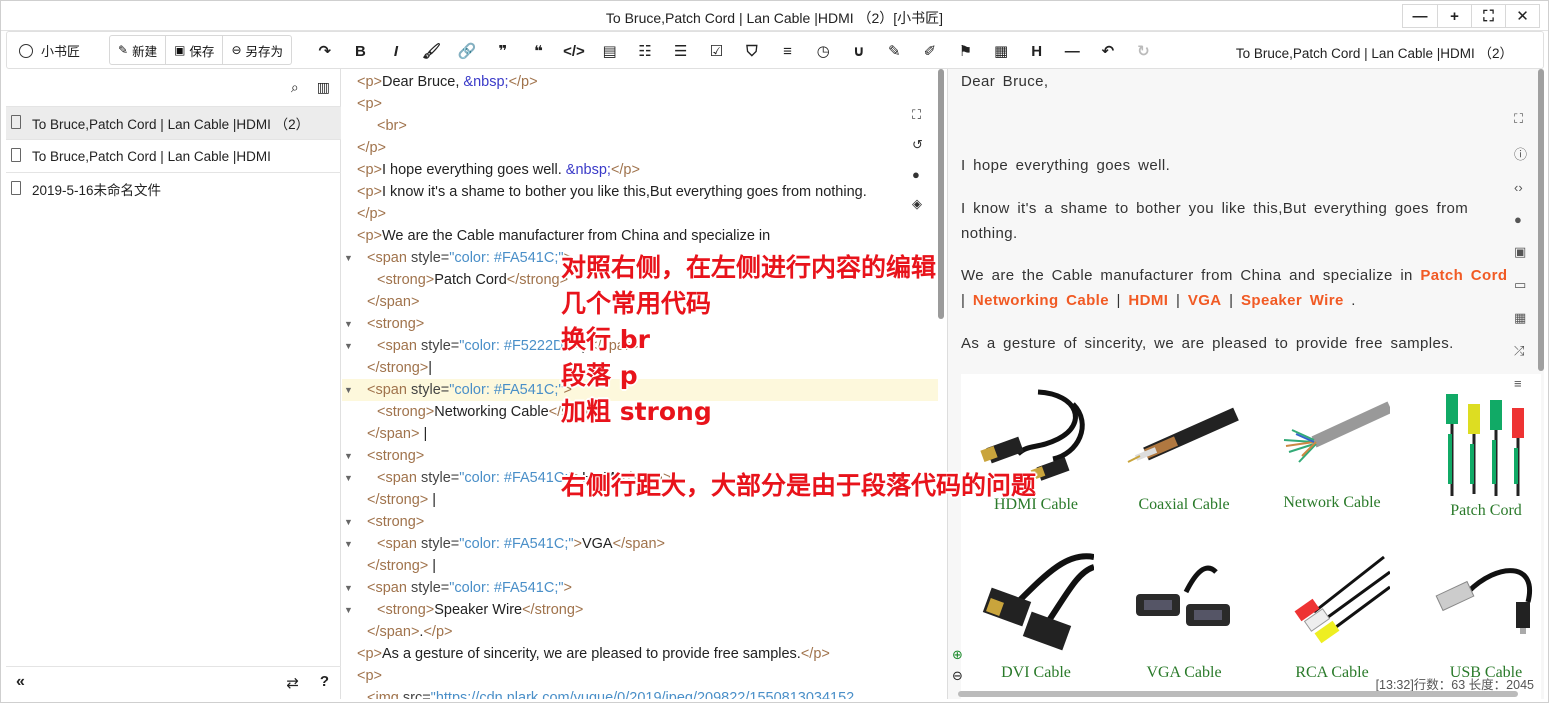  What do you see at coordinates (788, 51) in the screenshot?
I see `align-icon: ≡` at bounding box center [788, 51].